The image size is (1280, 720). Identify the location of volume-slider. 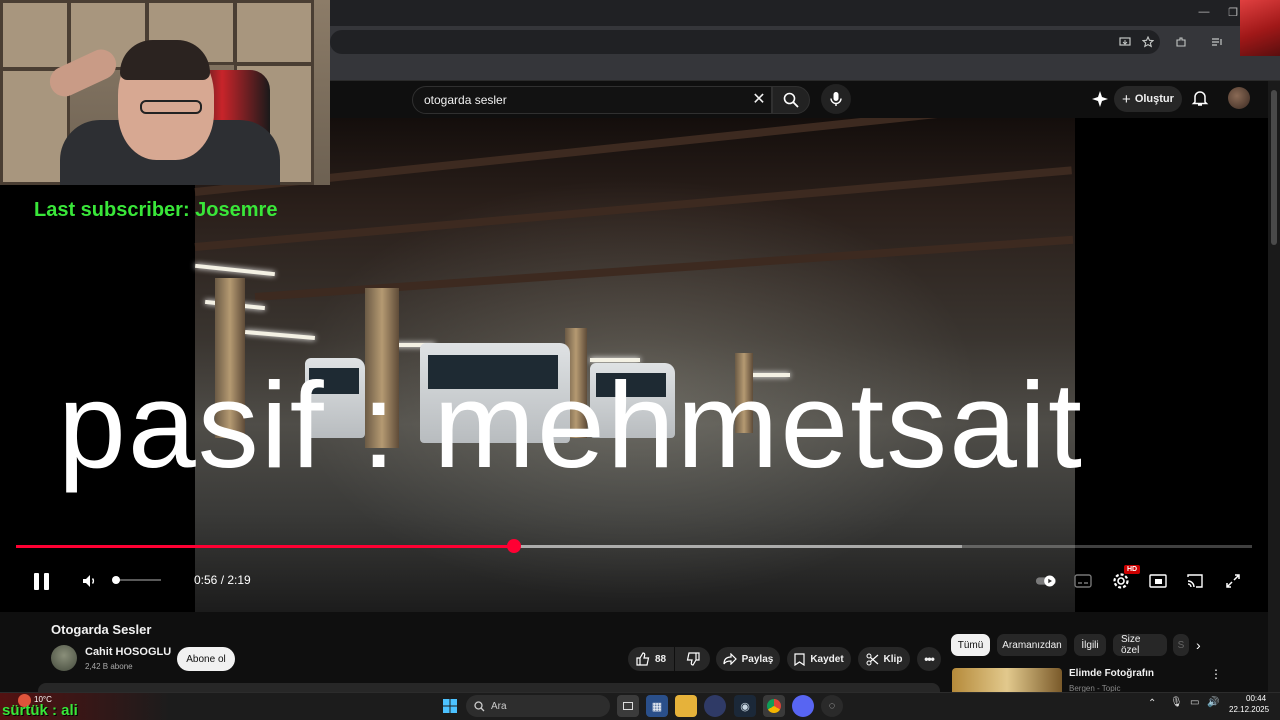
(137, 580).